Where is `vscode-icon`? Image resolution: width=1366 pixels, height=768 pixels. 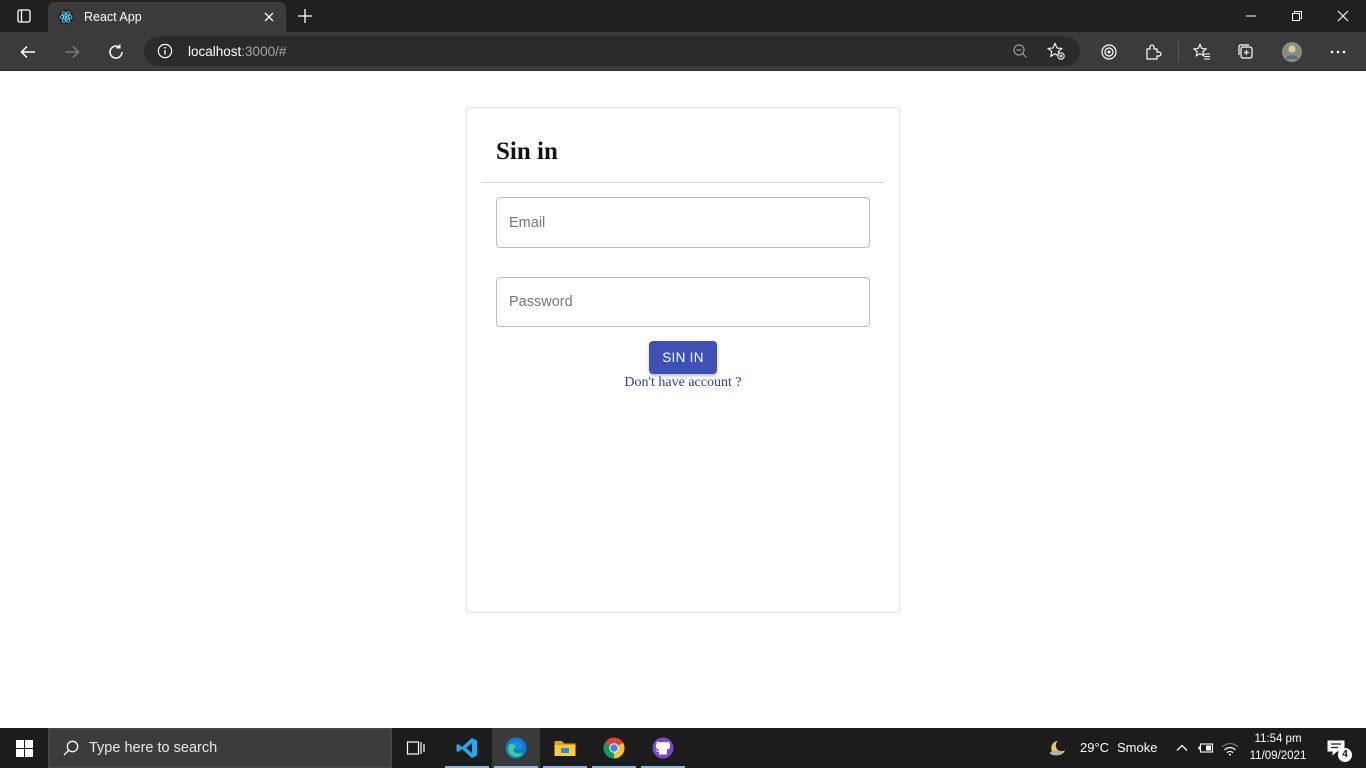 vscode-icon is located at coordinates (467, 748).